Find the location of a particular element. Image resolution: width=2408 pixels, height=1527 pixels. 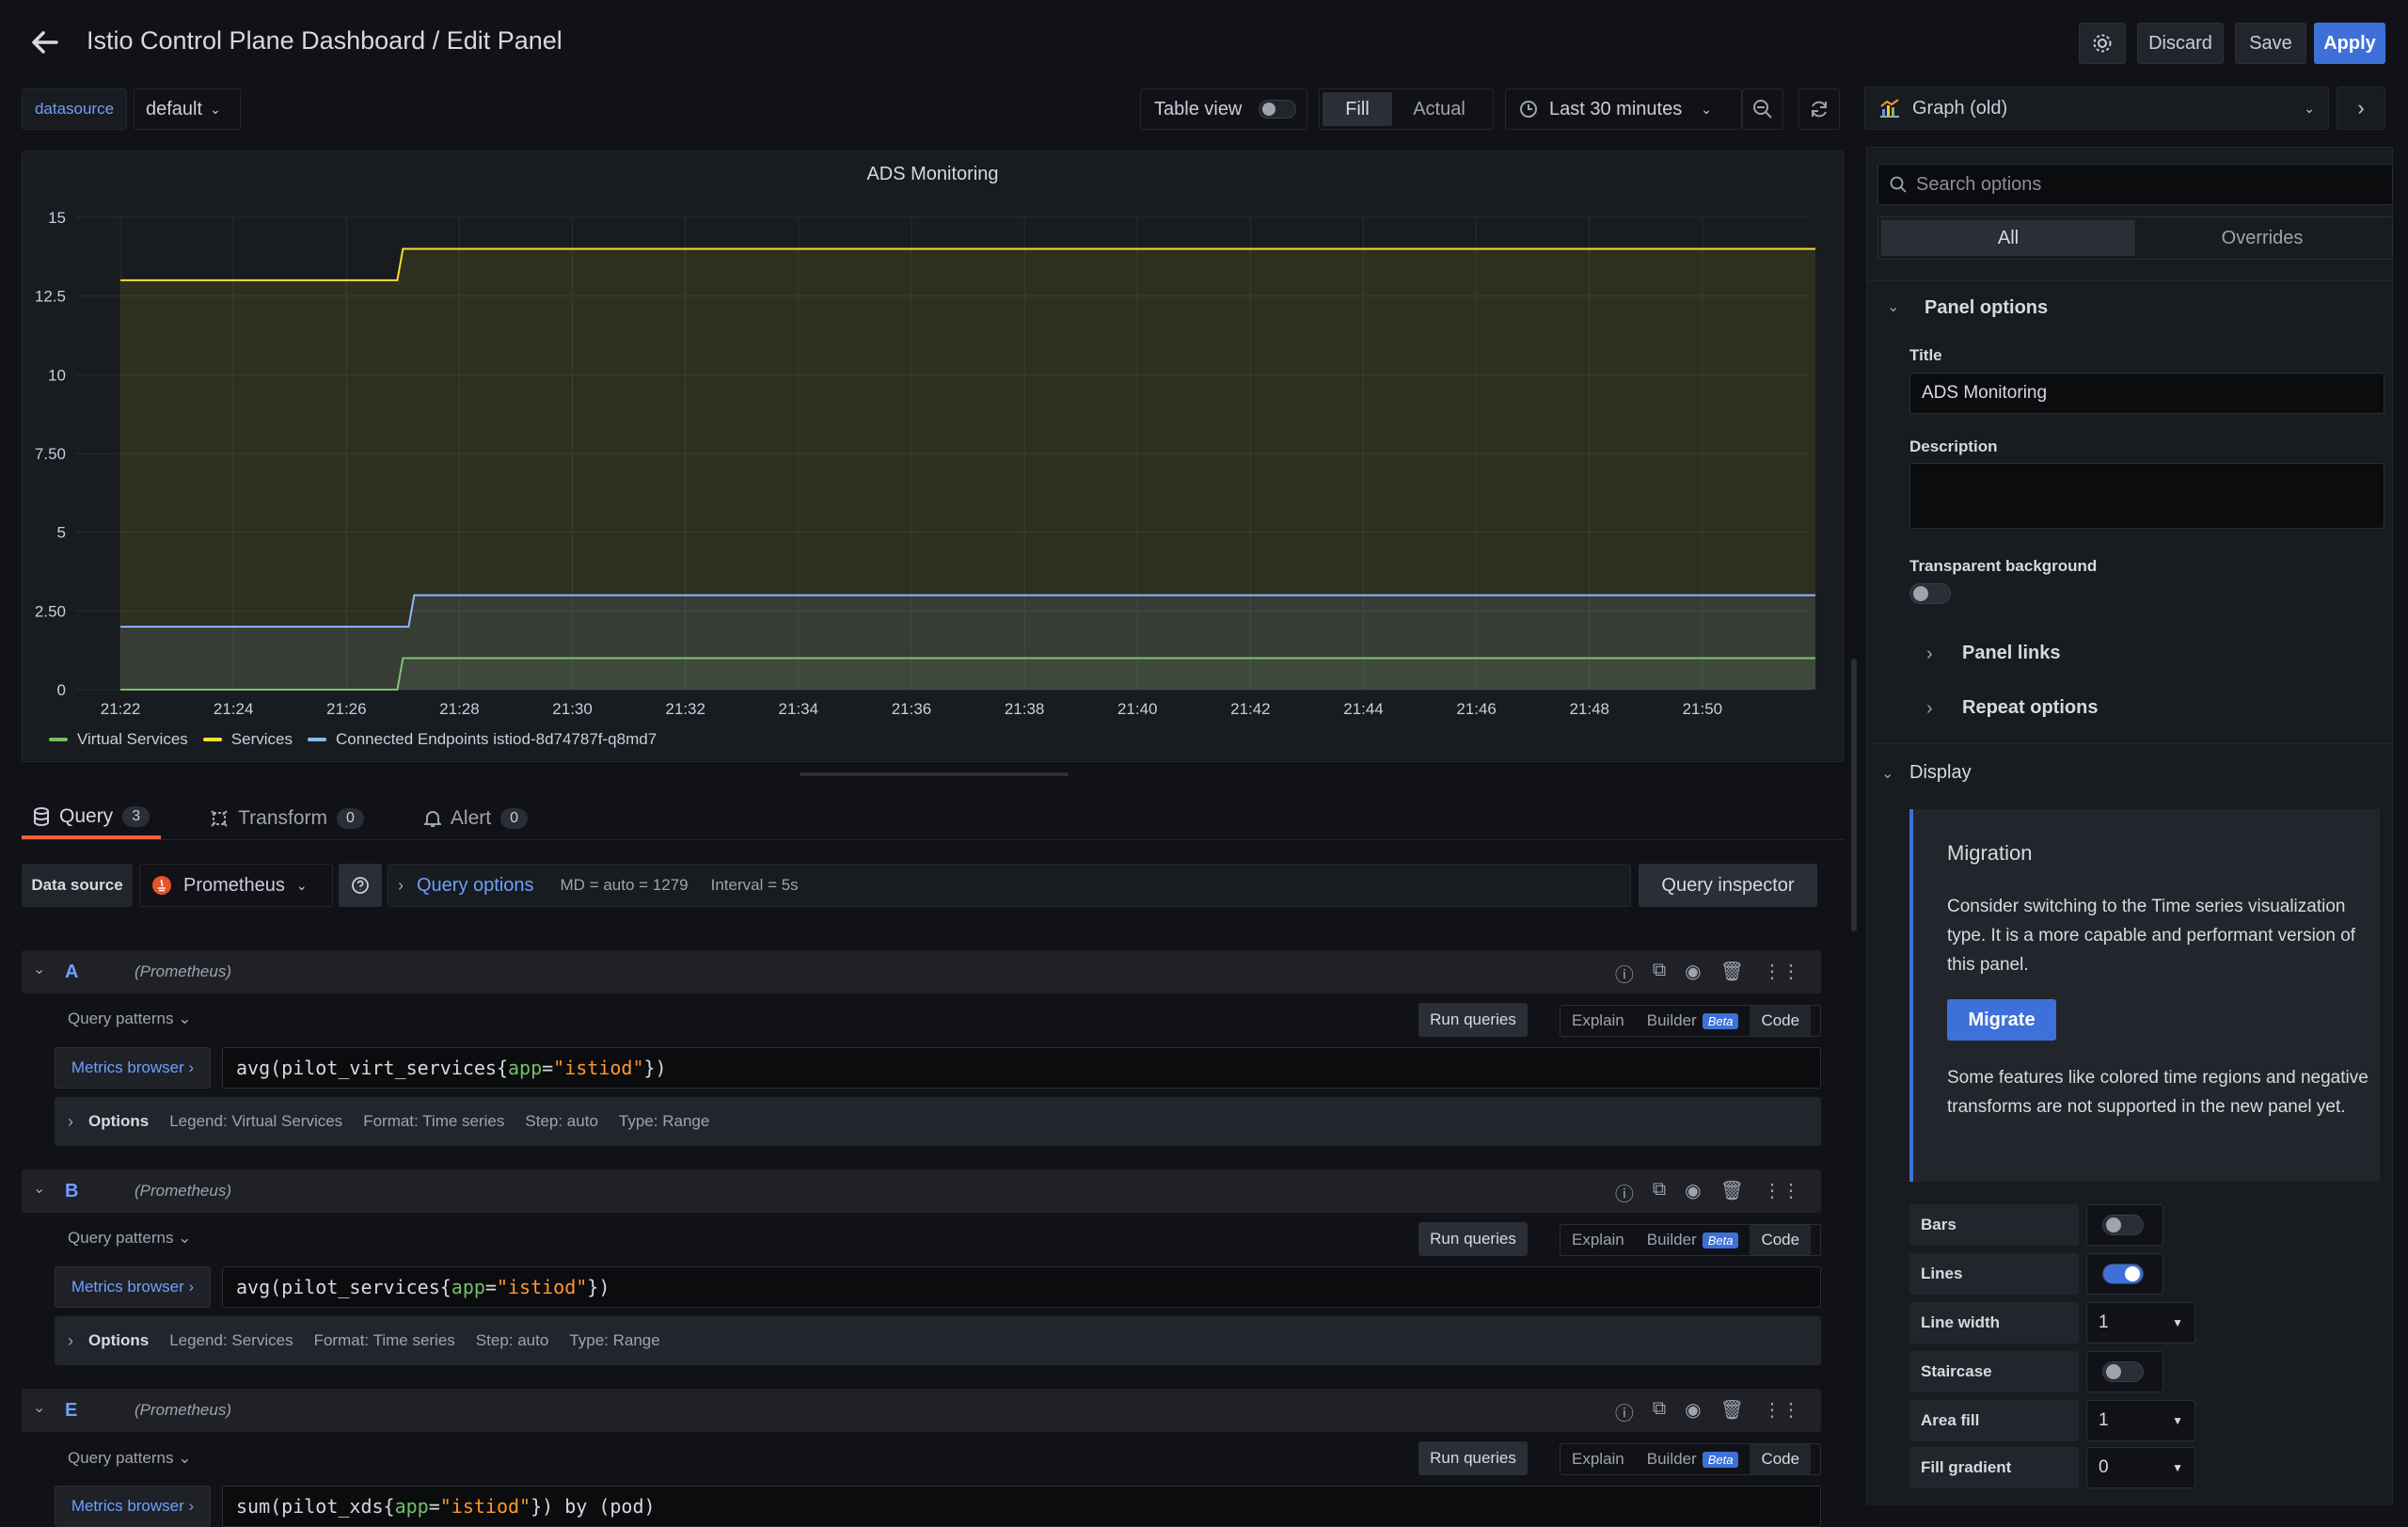

tab-alert: Alert 0 is located at coordinates (476, 818).